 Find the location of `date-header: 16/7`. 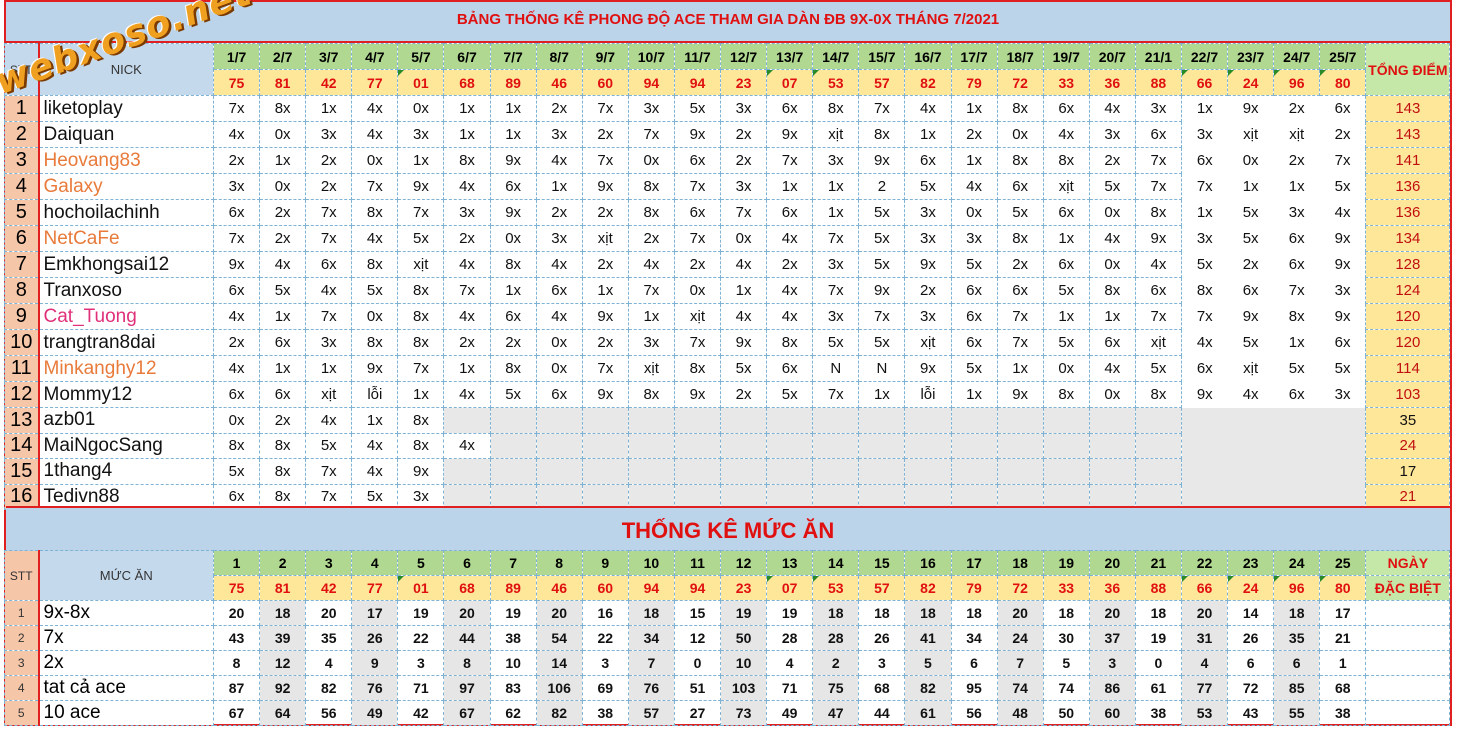

date-header: 16/7 is located at coordinates (928, 56).